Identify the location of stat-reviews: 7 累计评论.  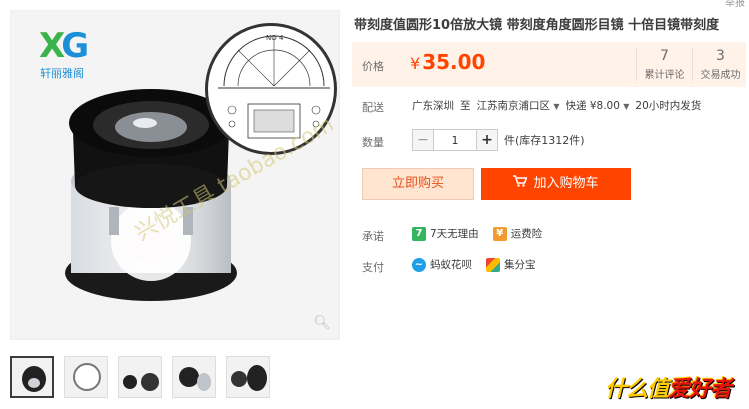
(664, 64).